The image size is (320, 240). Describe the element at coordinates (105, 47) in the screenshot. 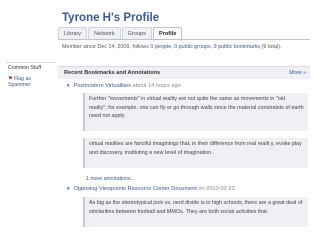

I see `member-since-text: Member since Dec 14, 2009, follows` at that location.